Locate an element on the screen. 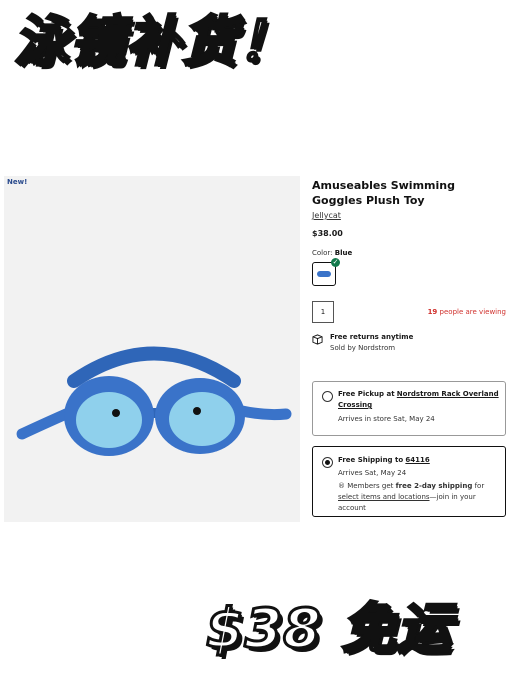 The image size is (512, 683). quantity-select: 1 is located at coordinates (323, 312).